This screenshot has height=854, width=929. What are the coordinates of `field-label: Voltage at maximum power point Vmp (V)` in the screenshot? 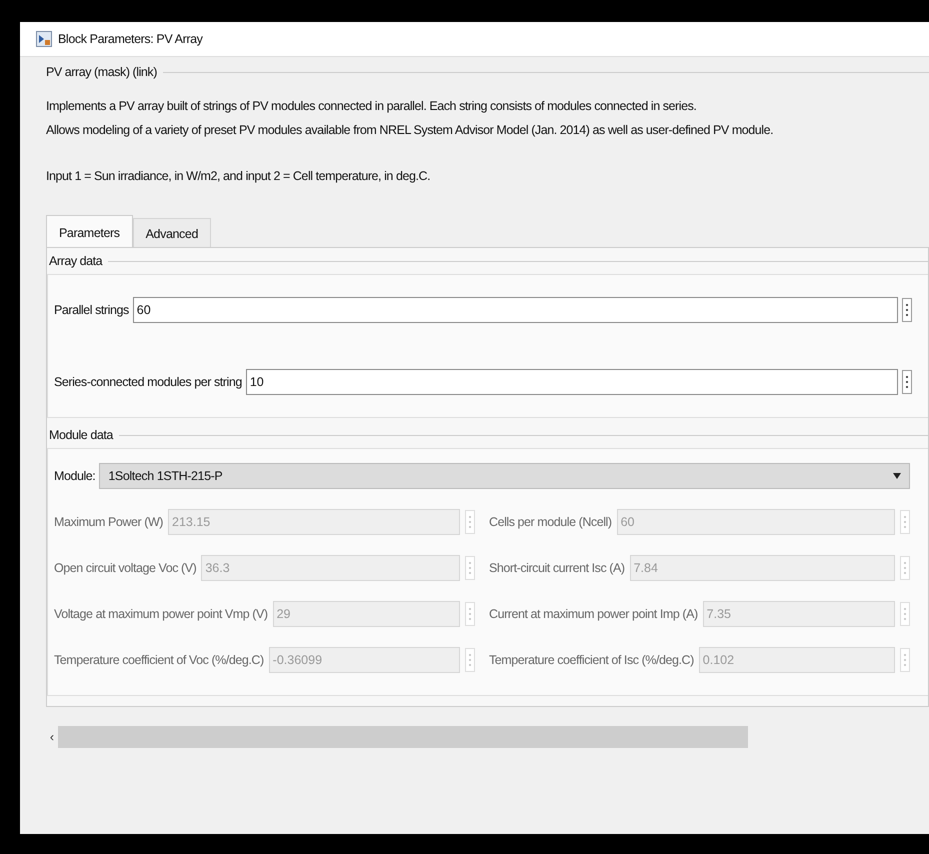 It's located at (161, 614).